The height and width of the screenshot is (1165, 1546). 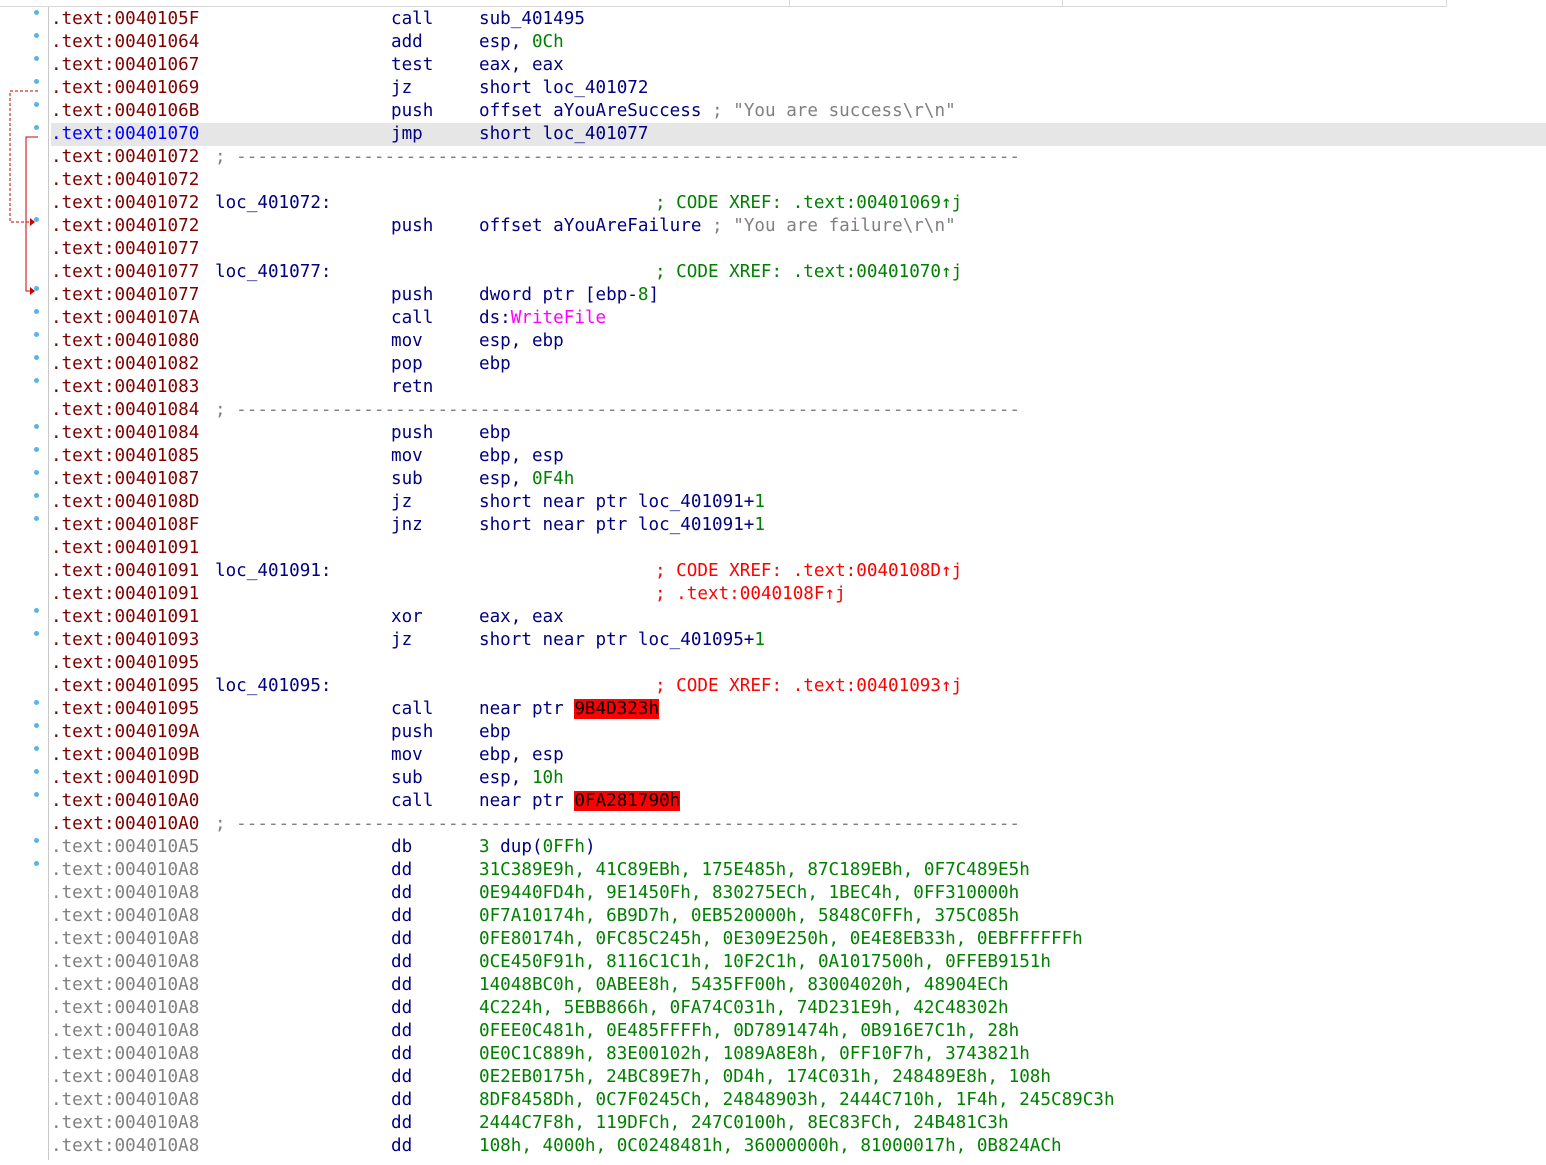 I want to click on line-address: .text:0040106B, so click(x=125, y=111).